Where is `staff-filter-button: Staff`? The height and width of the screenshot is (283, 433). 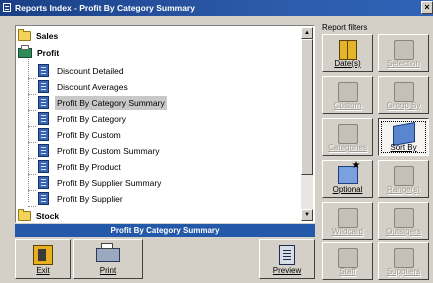
staff-filter-button: Staff is located at coordinates (347, 261).